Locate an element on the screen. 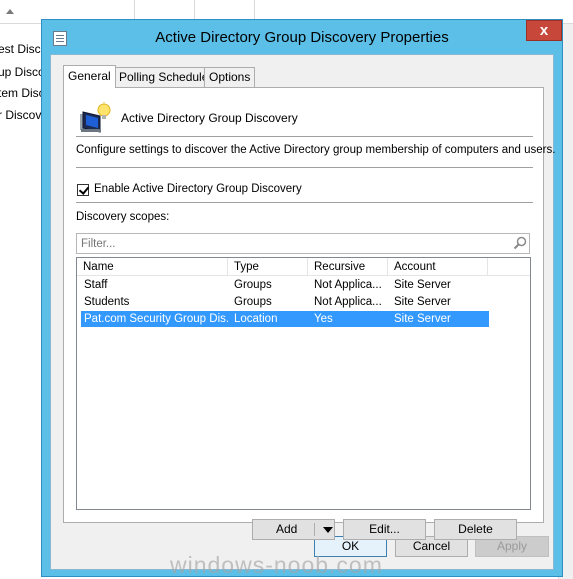 The width and height of the screenshot is (573, 579). tab-polling-schedule: Polling Schedule is located at coordinates (164, 77).